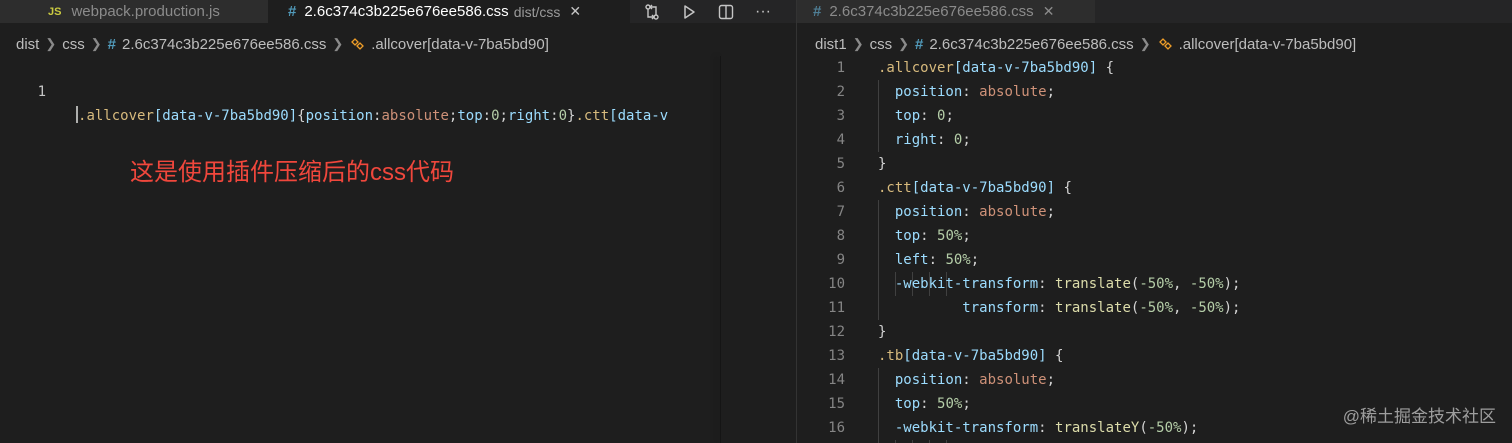 The height and width of the screenshot is (443, 1512). I want to click on split-editor-icon, so click(726, 12).